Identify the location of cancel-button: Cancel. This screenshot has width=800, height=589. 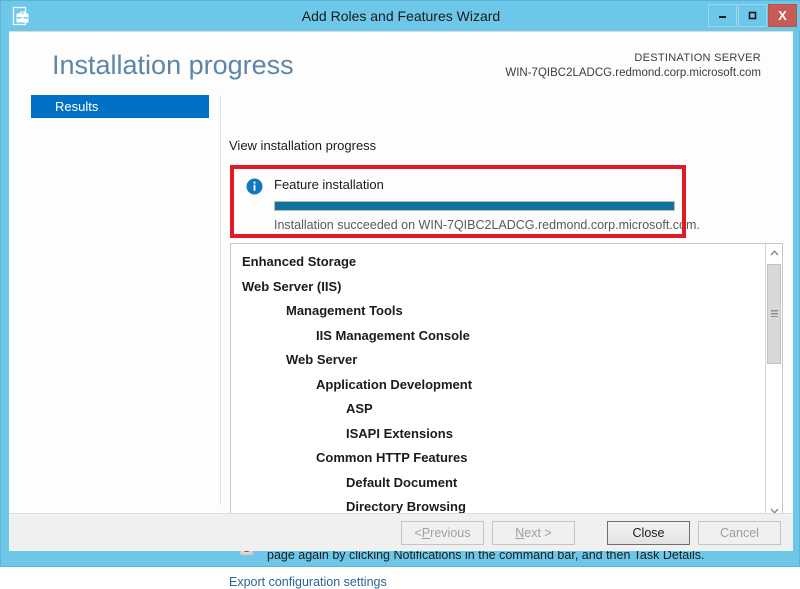
(739, 533).